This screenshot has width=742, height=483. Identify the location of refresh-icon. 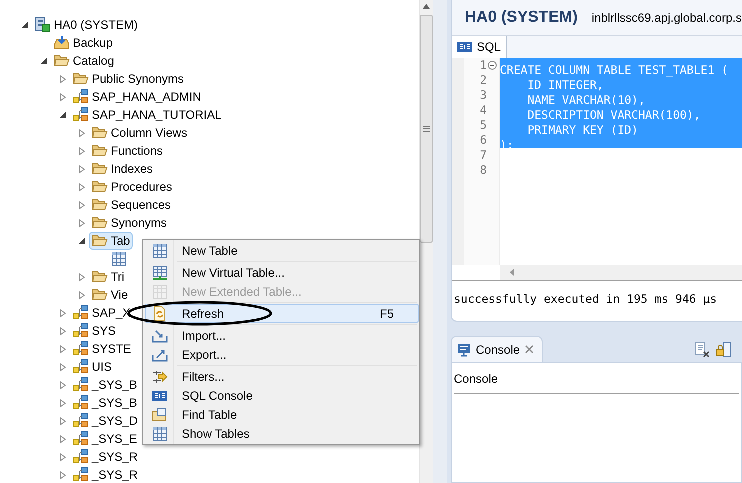
(160, 314).